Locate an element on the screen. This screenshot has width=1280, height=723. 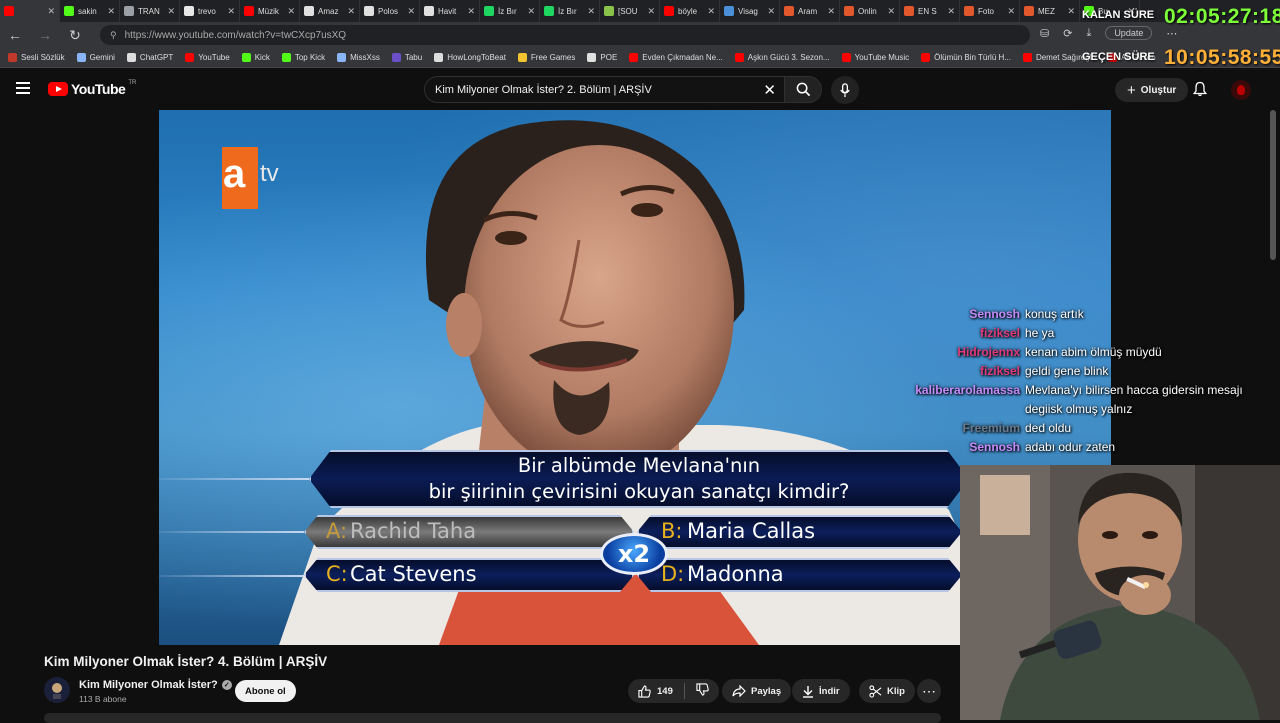
page-scrollbar is located at coordinates (1273, 185).